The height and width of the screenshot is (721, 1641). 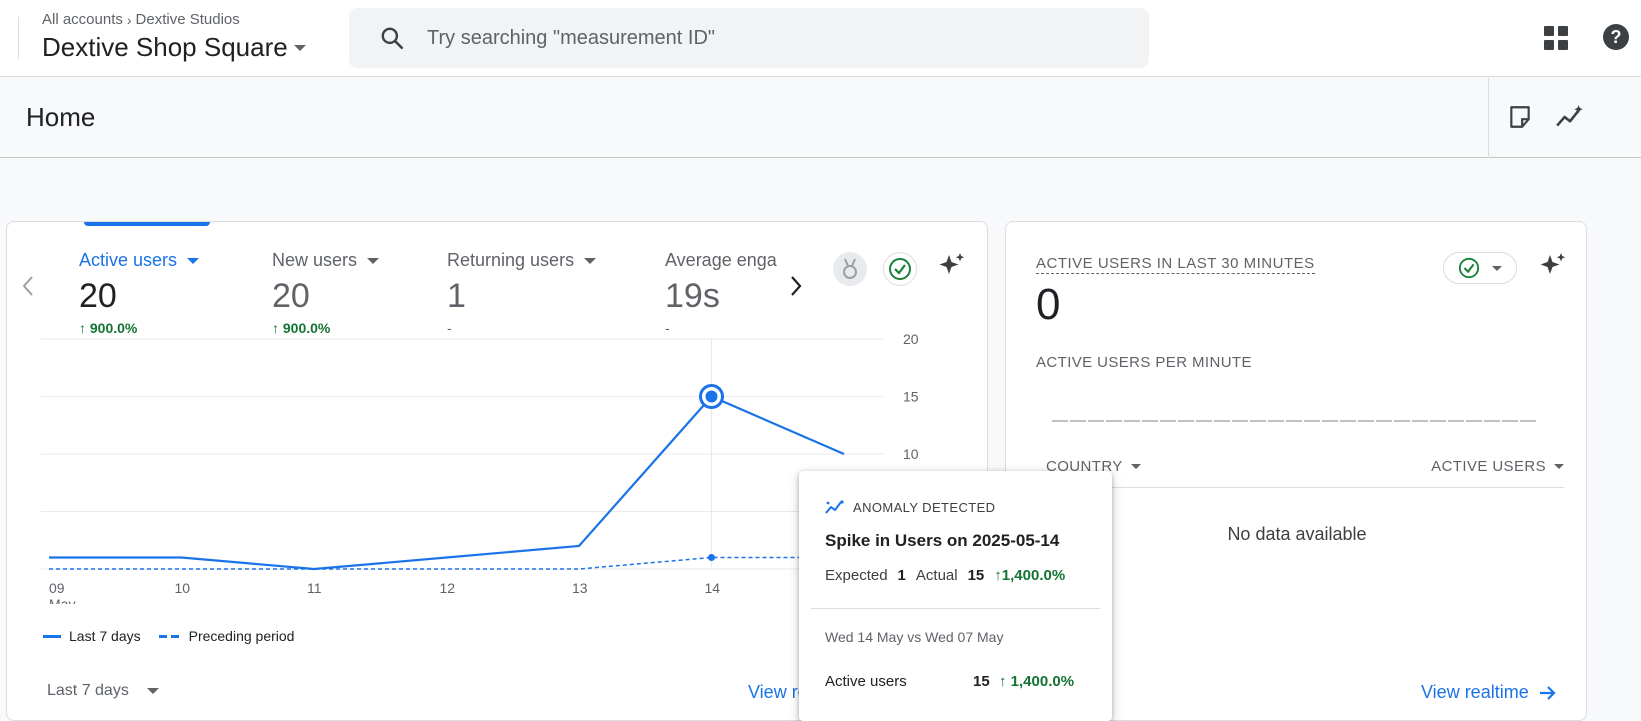 What do you see at coordinates (28, 288) in the screenshot?
I see `chevron-left-icon` at bounding box center [28, 288].